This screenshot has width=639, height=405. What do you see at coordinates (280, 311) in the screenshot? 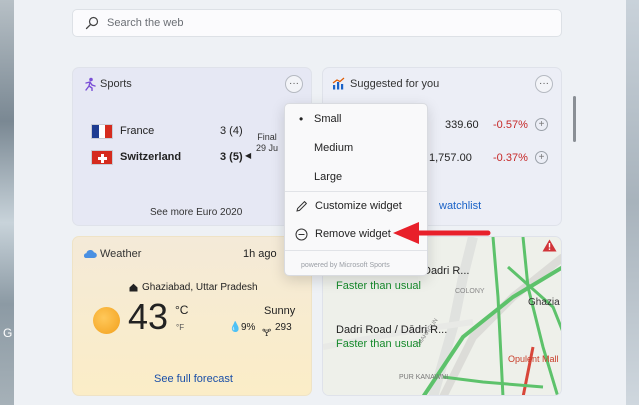
I see `weather-condition: Sunny` at bounding box center [280, 311].